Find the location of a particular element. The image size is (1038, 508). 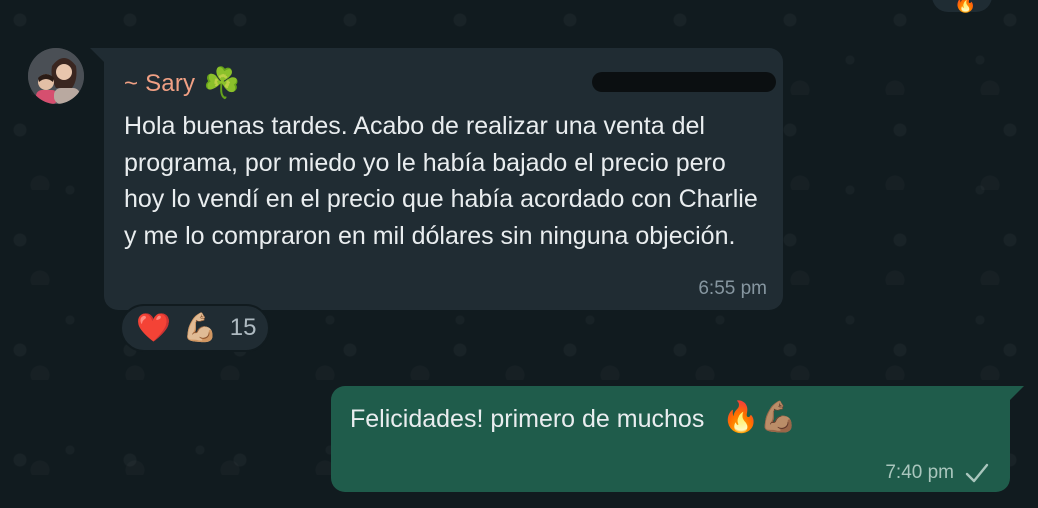

message-text-row: Felicidades! primero de muchos 🔥💪🏽 is located at coordinates (573, 418).